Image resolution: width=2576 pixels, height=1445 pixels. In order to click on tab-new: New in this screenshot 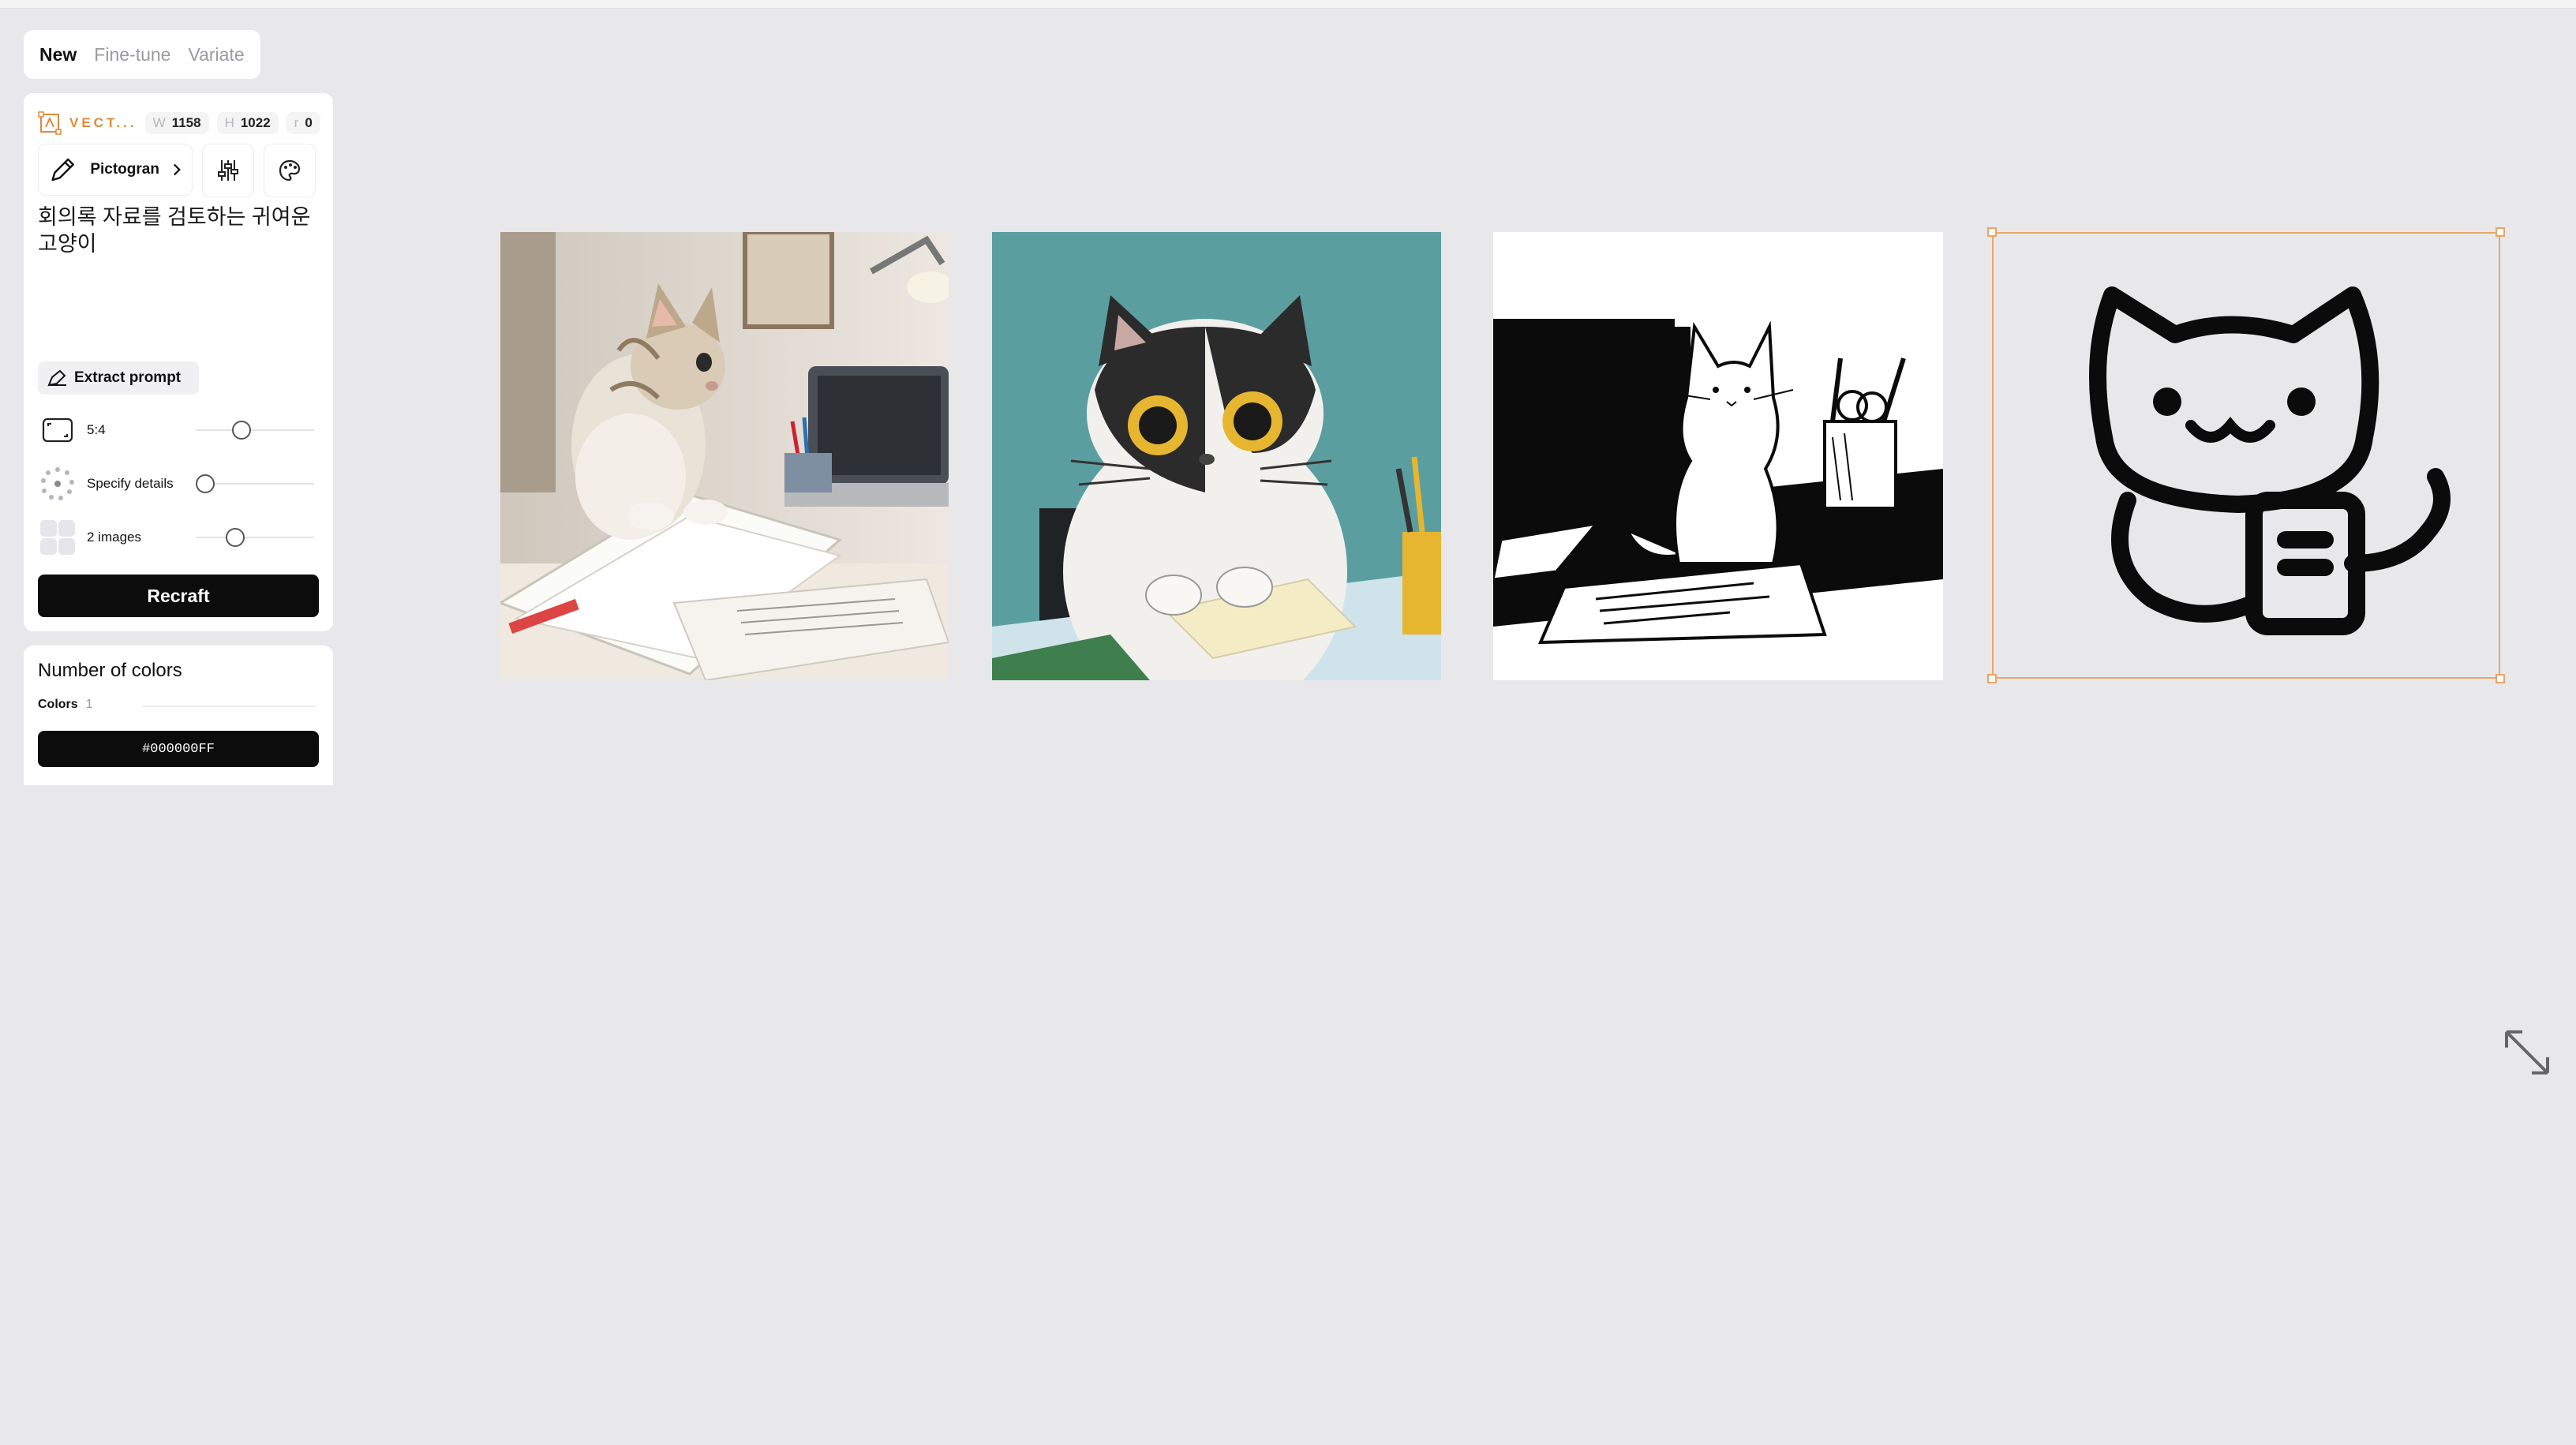, I will do `click(58, 55)`.